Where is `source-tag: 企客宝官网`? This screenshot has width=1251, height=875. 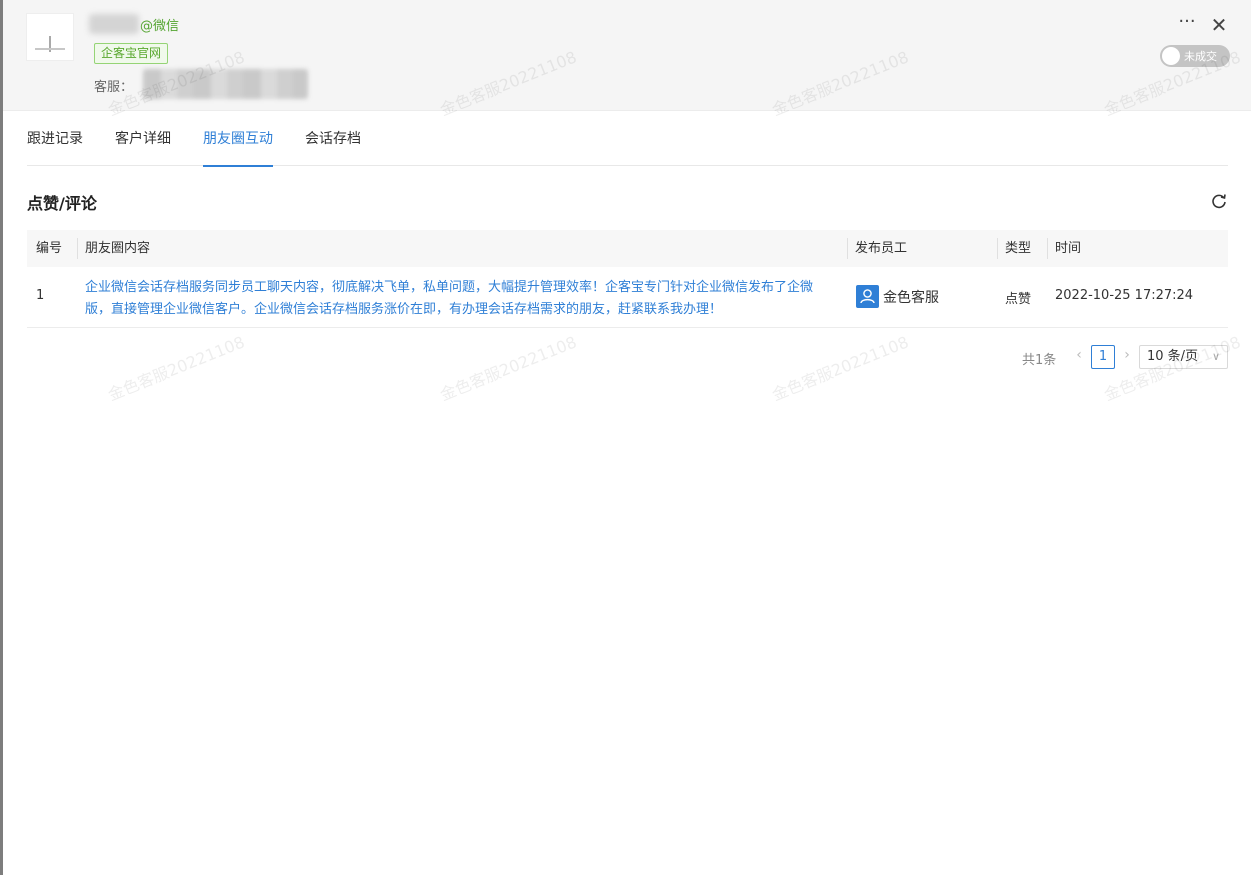
source-tag: 企客宝官网 is located at coordinates (131, 53).